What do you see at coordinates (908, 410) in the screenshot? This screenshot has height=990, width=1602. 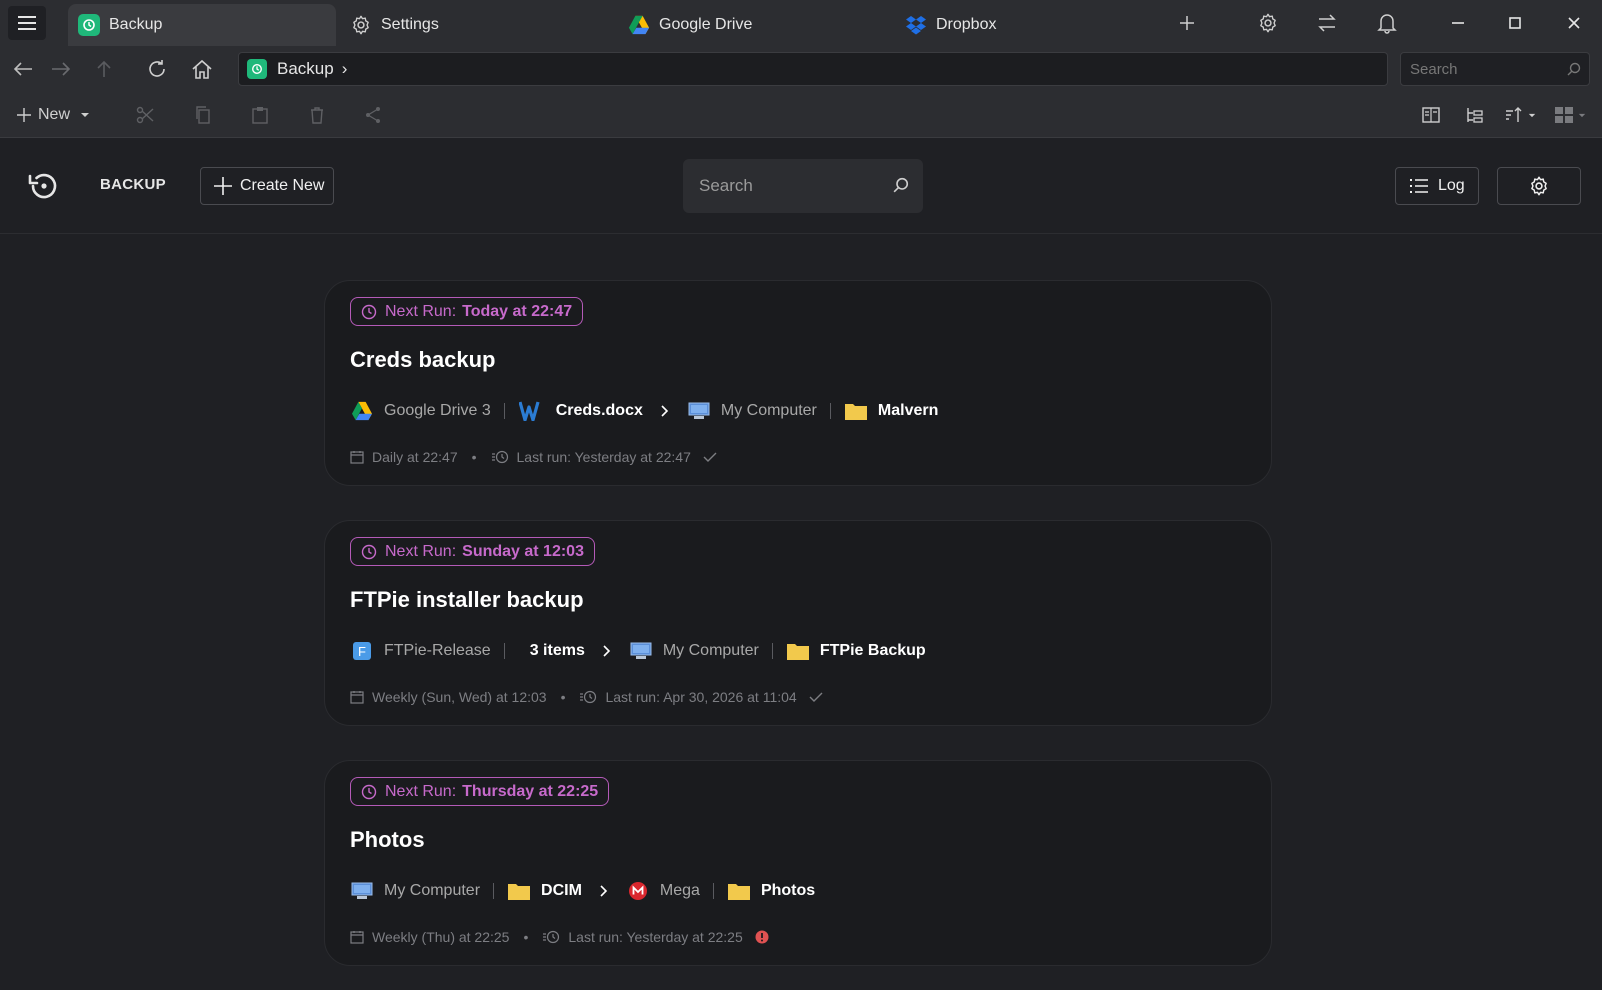 I see `dest-item: Malvern` at bounding box center [908, 410].